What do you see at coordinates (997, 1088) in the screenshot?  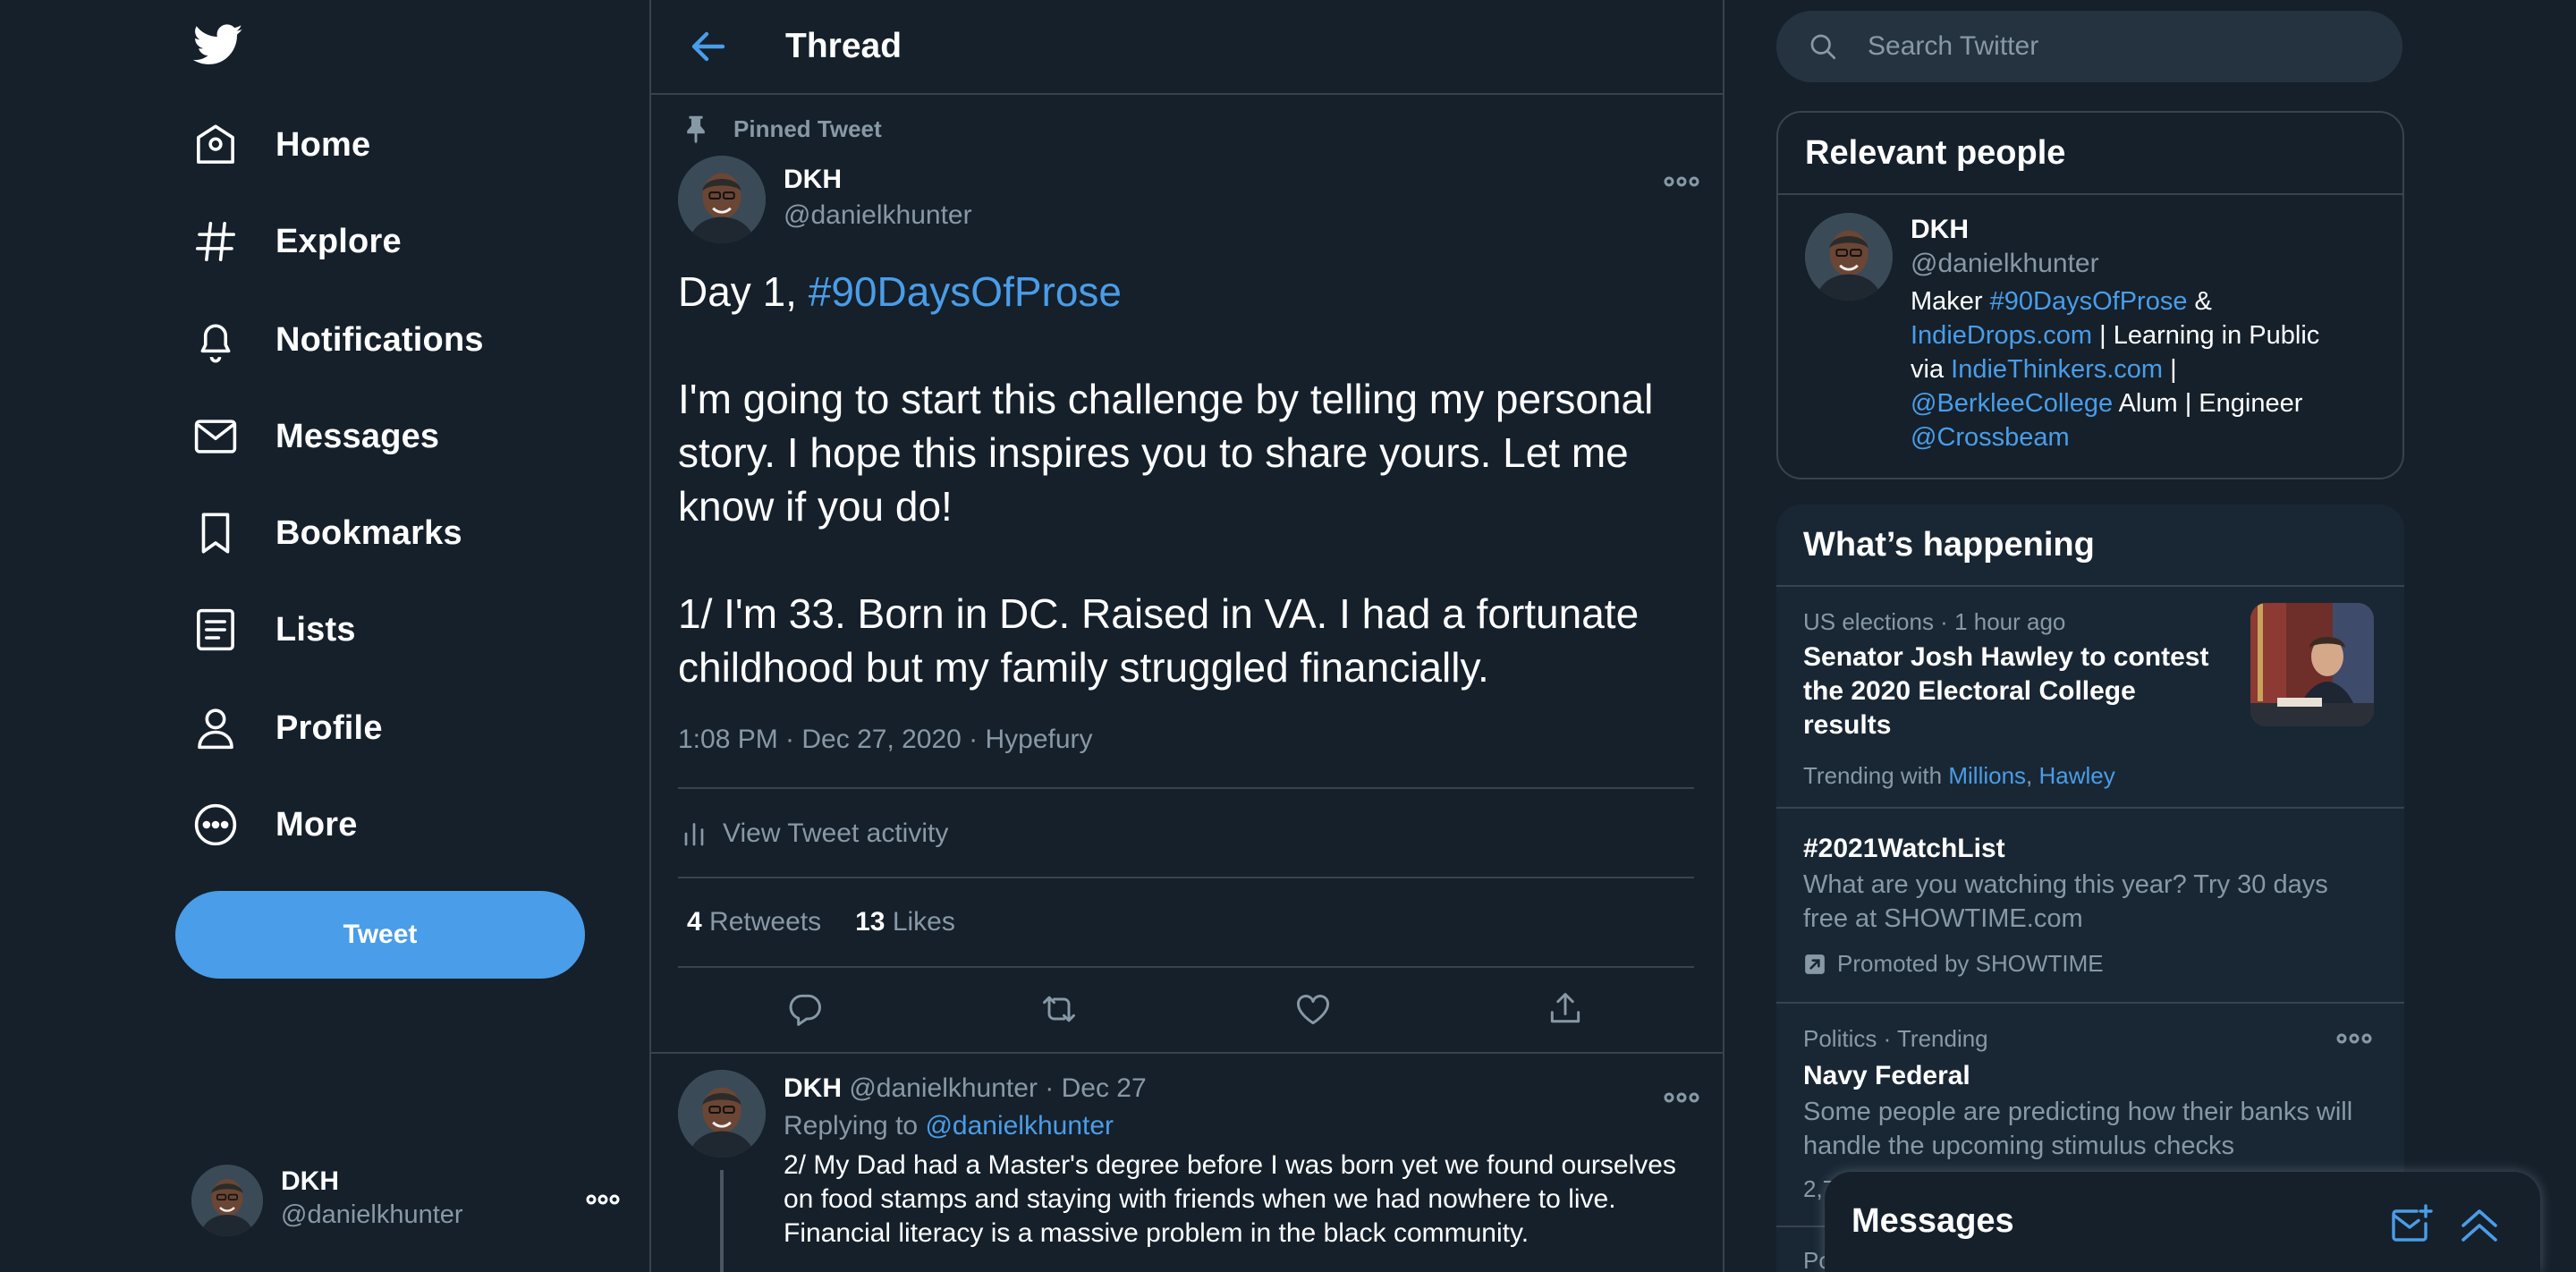 I see `author-handle-date: @danielkhunter · Dec 27` at bounding box center [997, 1088].